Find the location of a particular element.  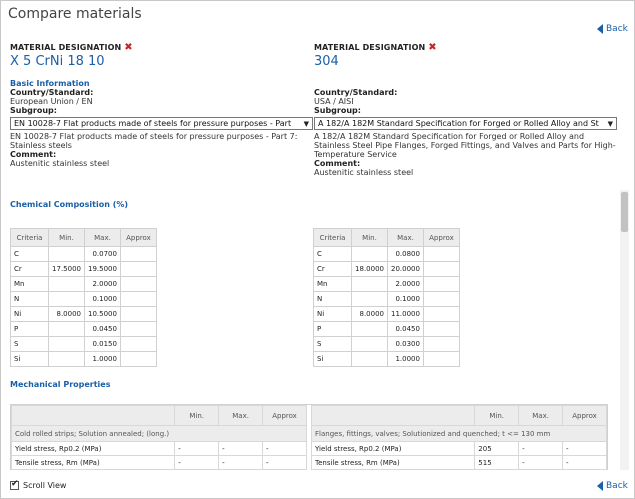

mech-row: Tensile stress, Rm (MPa) - - - is located at coordinates (158, 462).